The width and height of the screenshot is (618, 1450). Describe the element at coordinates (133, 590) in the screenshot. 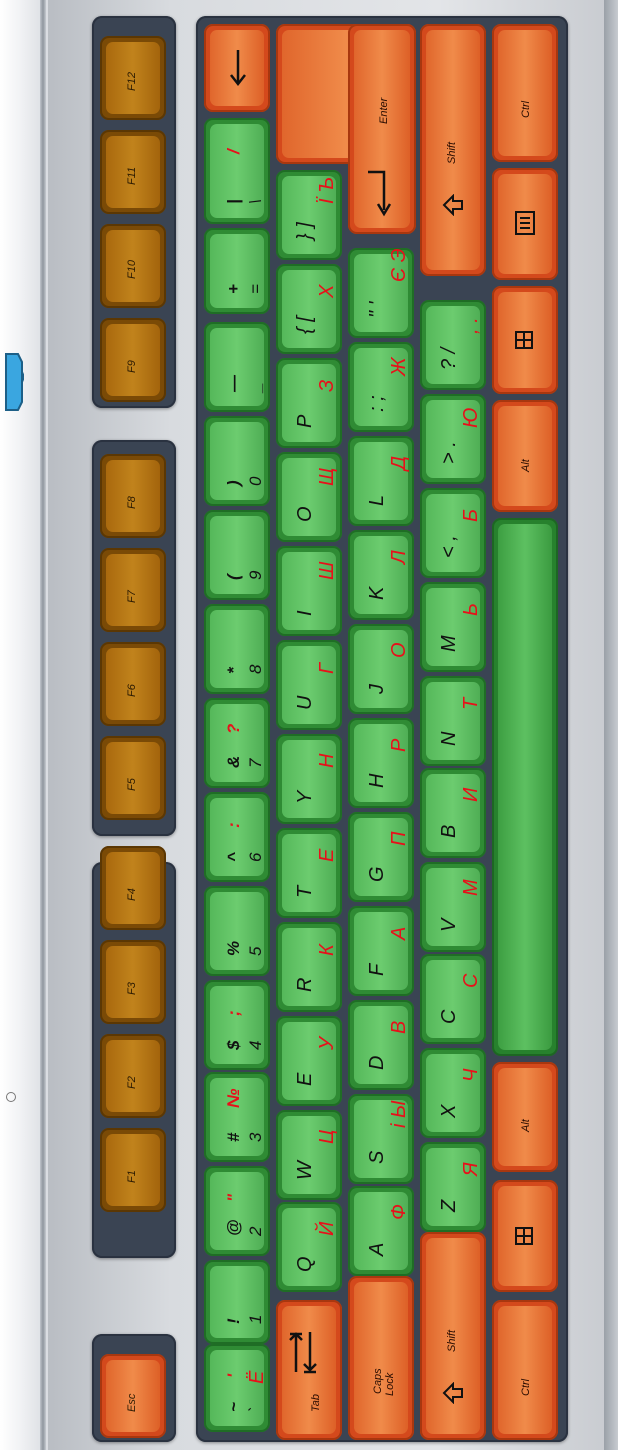

I see `function-key-f7: F7` at that location.